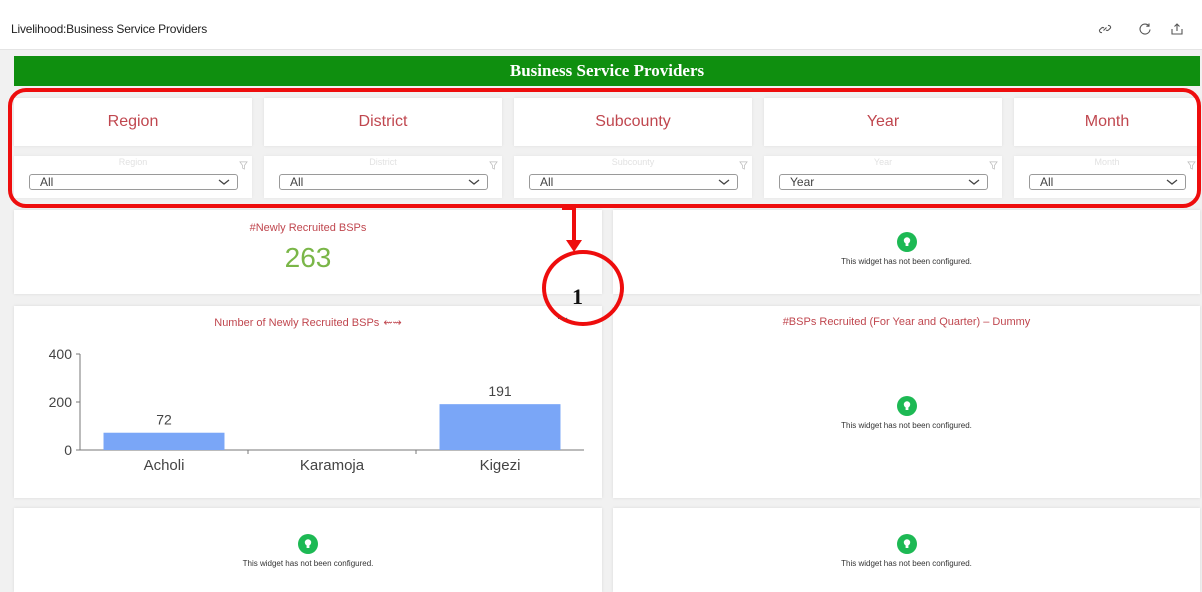 Image resolution: width=1202 pixels, height=592 pixels. I want to click on filter-placeholder: District, so click(383, 162).